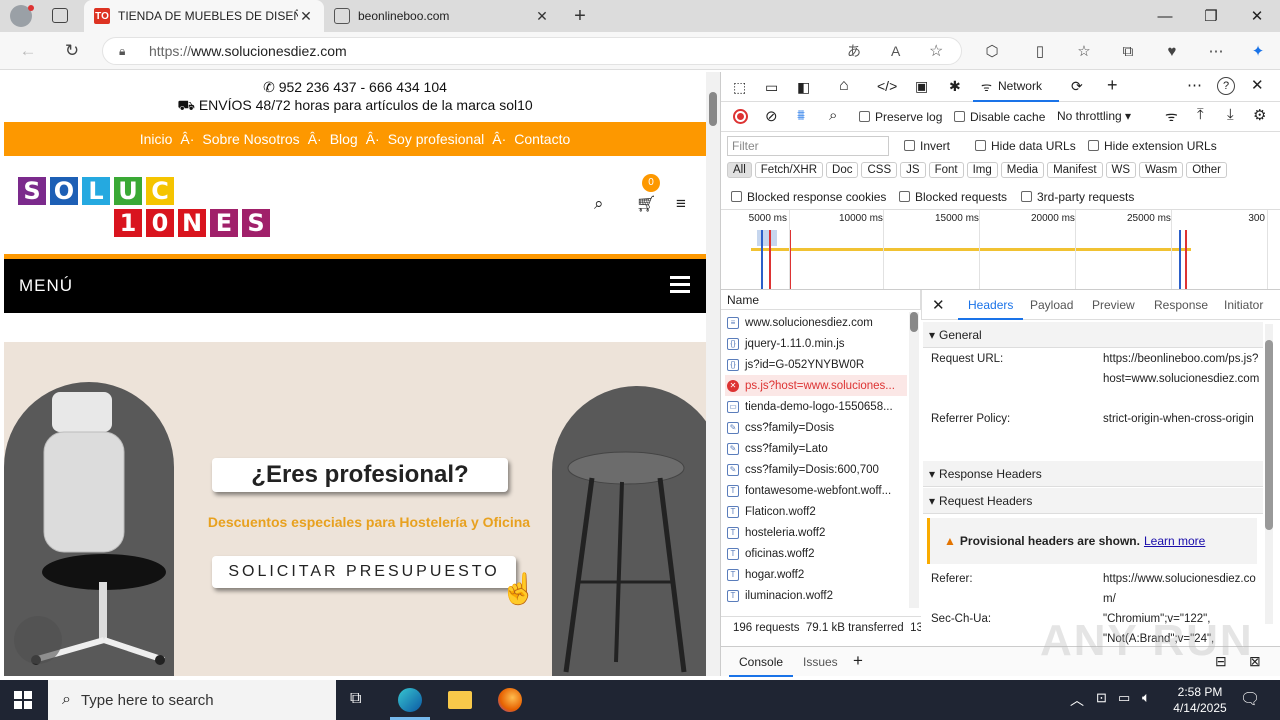  I want to click on request-row: ✎ css?family=Lato, so click(816, 448).